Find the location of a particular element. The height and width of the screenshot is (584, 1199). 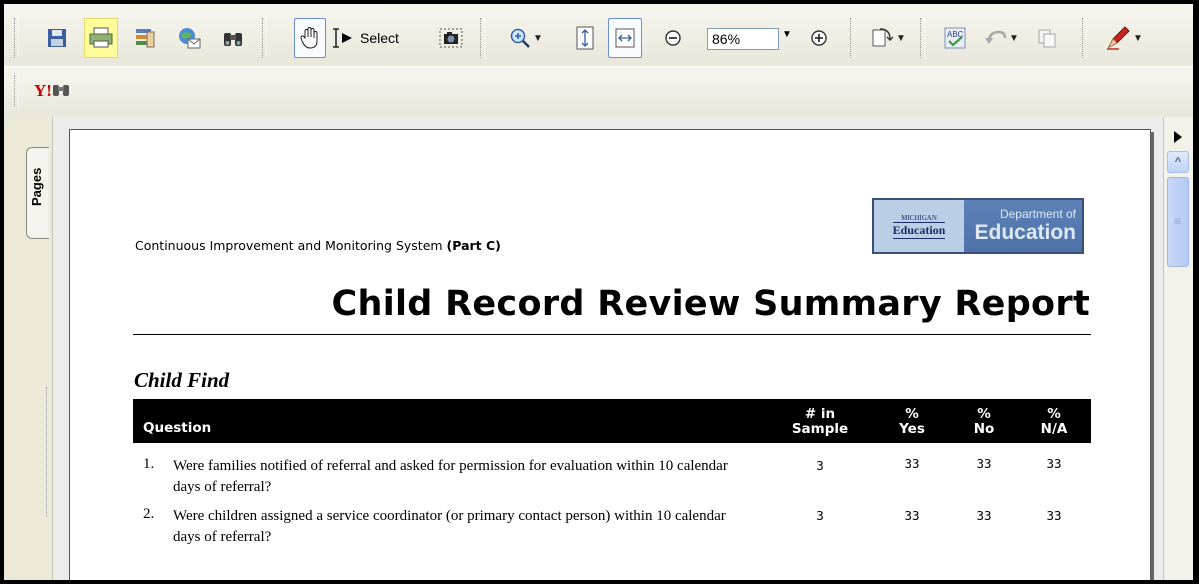

print-button is located at coordinates (101, 38).